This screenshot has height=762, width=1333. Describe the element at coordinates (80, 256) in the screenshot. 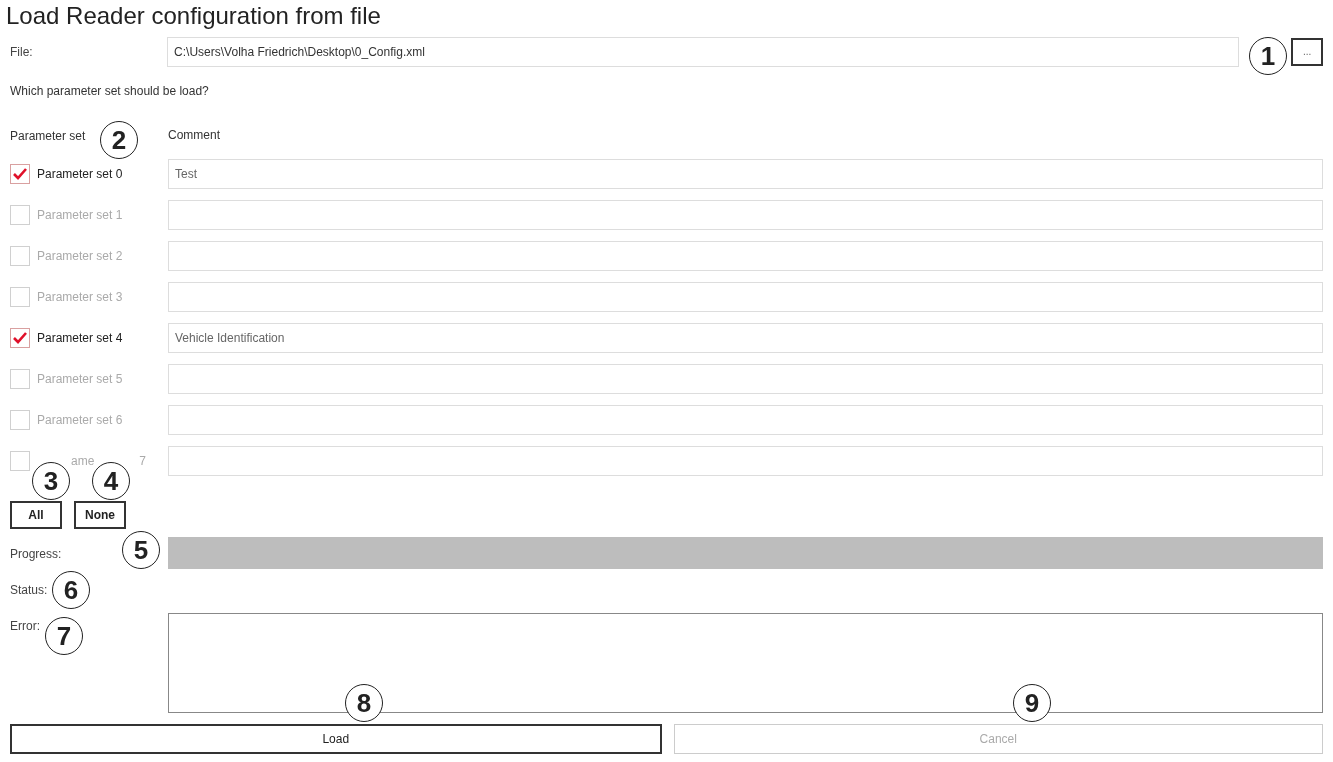

I see `parameter-set-label: Parameter set 2` at that location.